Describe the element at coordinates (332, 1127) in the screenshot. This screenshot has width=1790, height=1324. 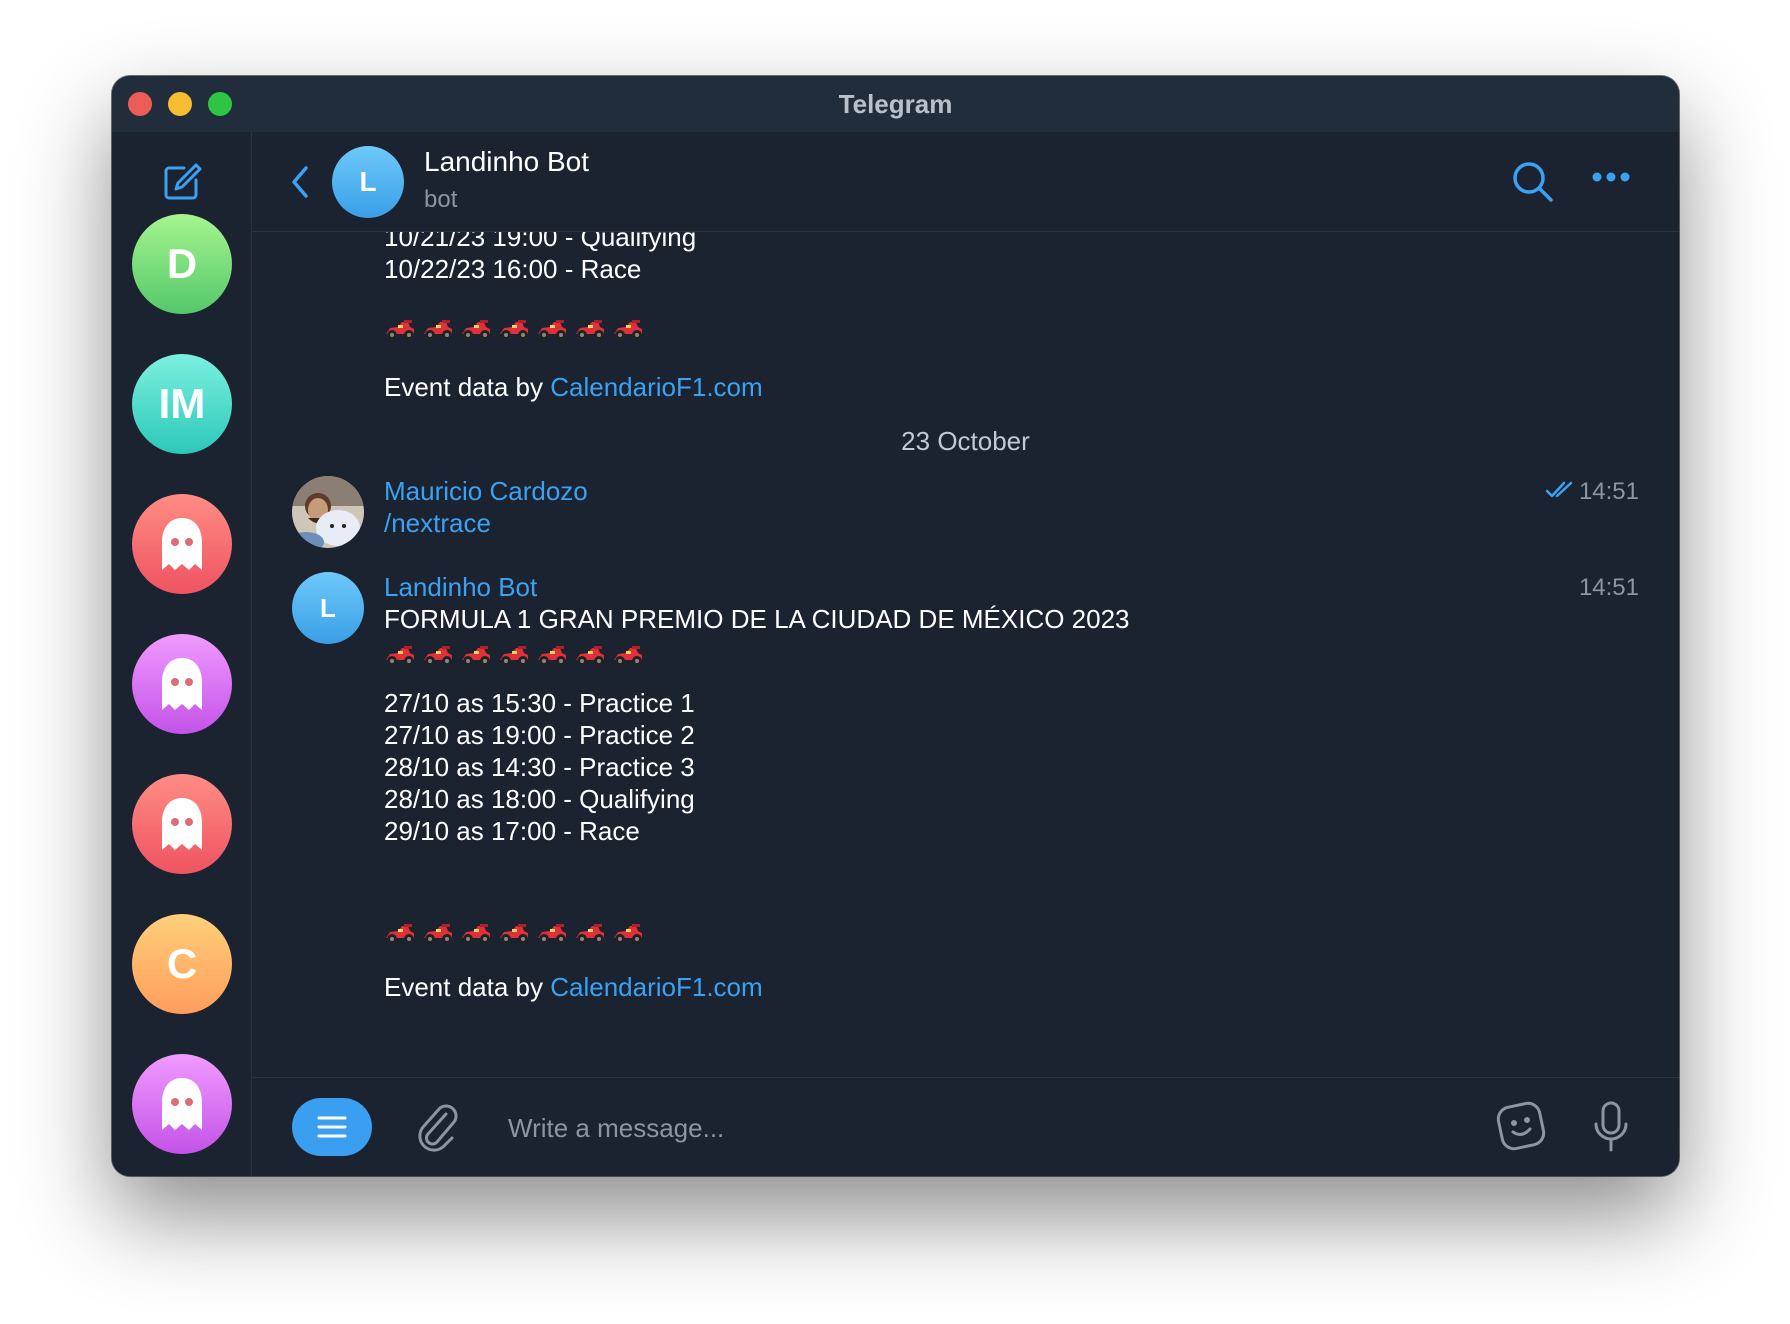
I see `bot-menu-button` at that location.